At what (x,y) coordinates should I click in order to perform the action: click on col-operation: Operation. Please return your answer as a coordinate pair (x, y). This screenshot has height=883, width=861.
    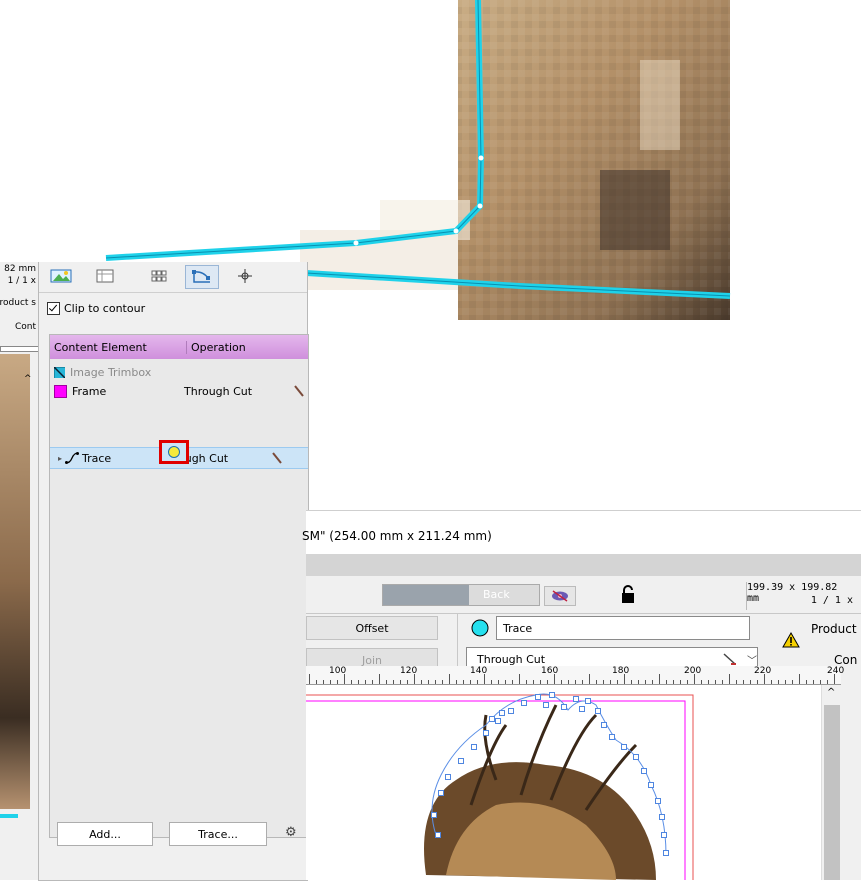
    Looking at the image, I should click on (216, 347).